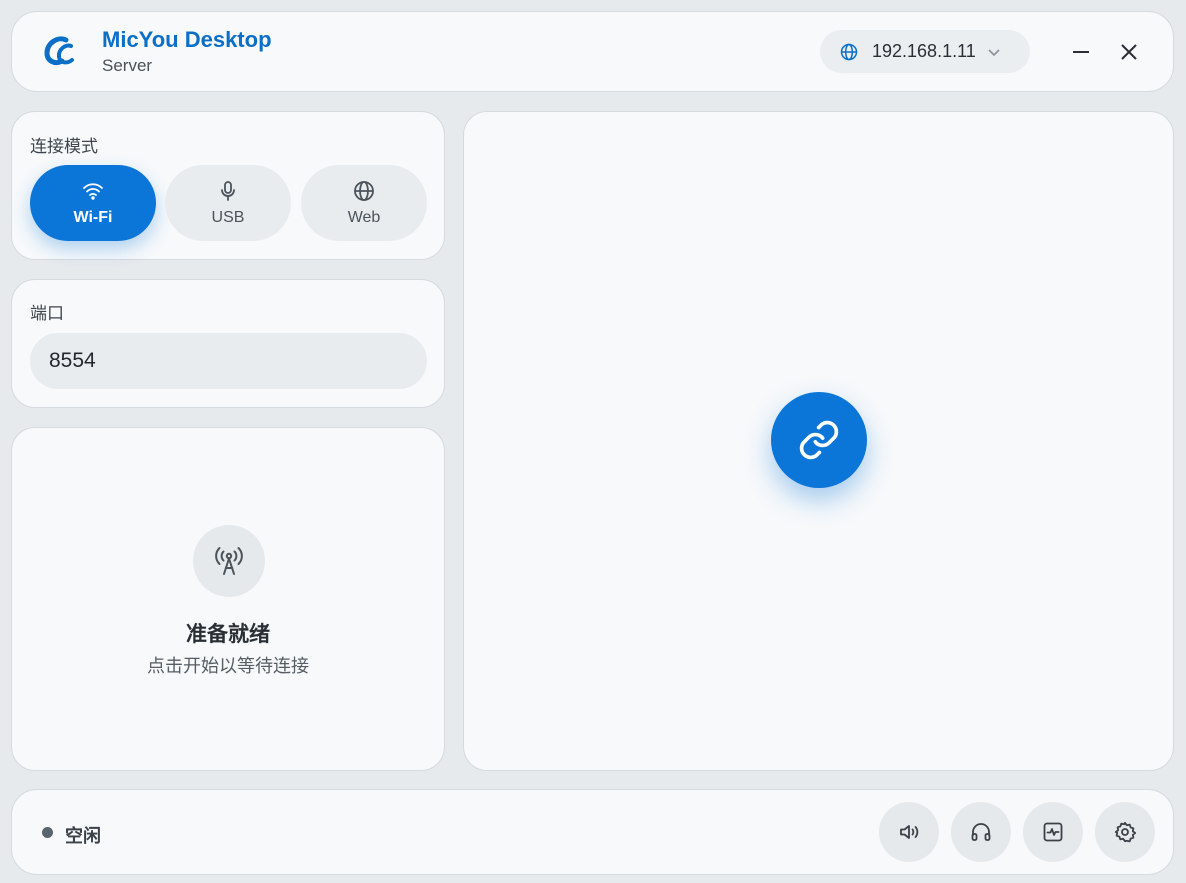  I want to click on app-logo, so click(59, 51).